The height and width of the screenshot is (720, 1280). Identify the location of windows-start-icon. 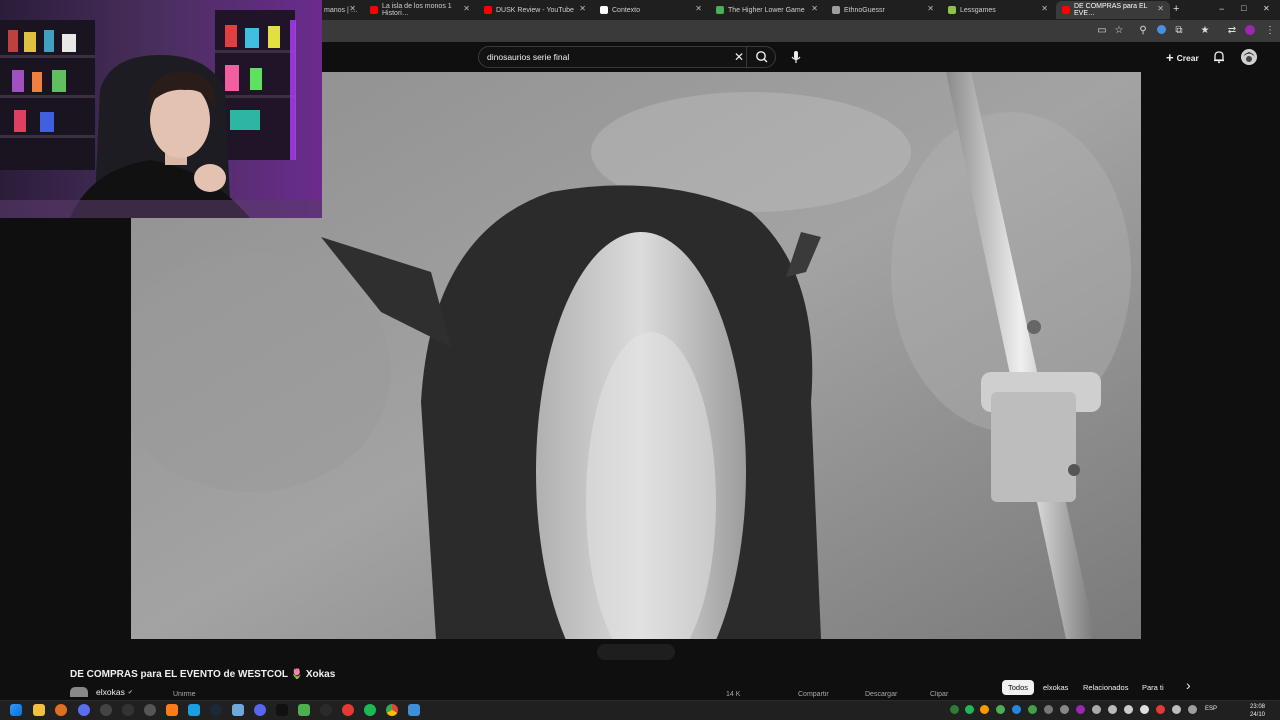
(16, 710).